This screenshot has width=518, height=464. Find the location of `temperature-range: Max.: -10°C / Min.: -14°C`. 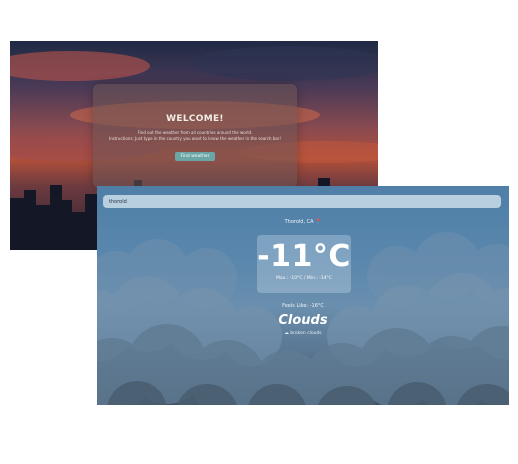

temperature-range: Max.: -10°C / Min.: -14°C is located at coordinates (304, 278).